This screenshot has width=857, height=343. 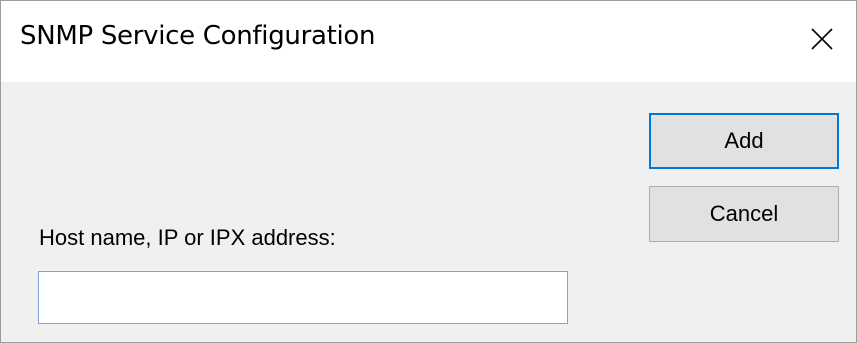 What do you see at coordinates (303, 297) in the screenshot?
I see `host-address-input` at bounding box center [303, 297].